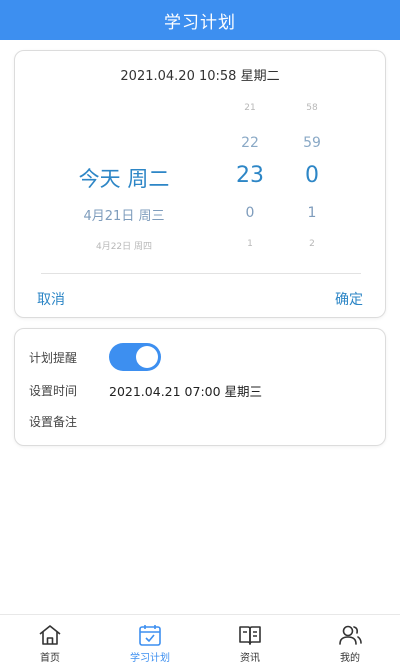 This screenshot has width=400, height=666. I want to click on reminder-label: 计划提醒, so click(53, 357).